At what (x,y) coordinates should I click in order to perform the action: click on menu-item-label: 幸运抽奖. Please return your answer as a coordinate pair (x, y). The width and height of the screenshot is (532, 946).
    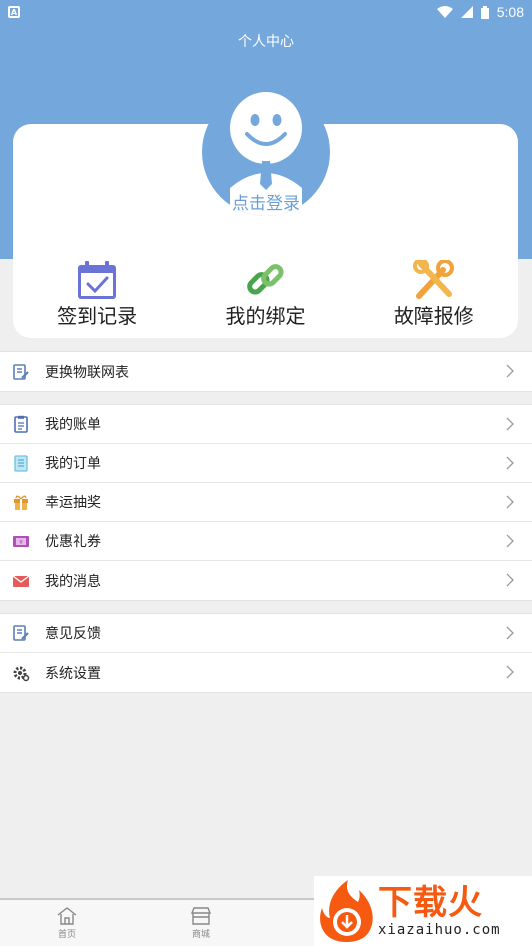
    Looking at the image, I should click on (73, 503).